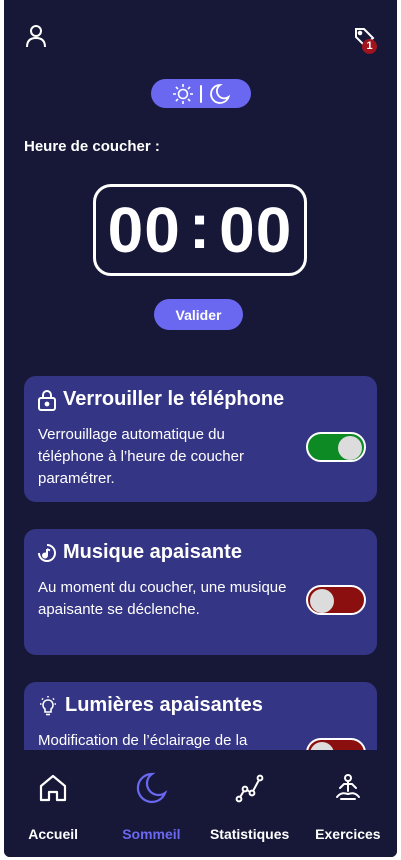  What do you see at coordinates (47, 400) in the screenshot?
I see `lock-icon` at bounding box center [47, 400].